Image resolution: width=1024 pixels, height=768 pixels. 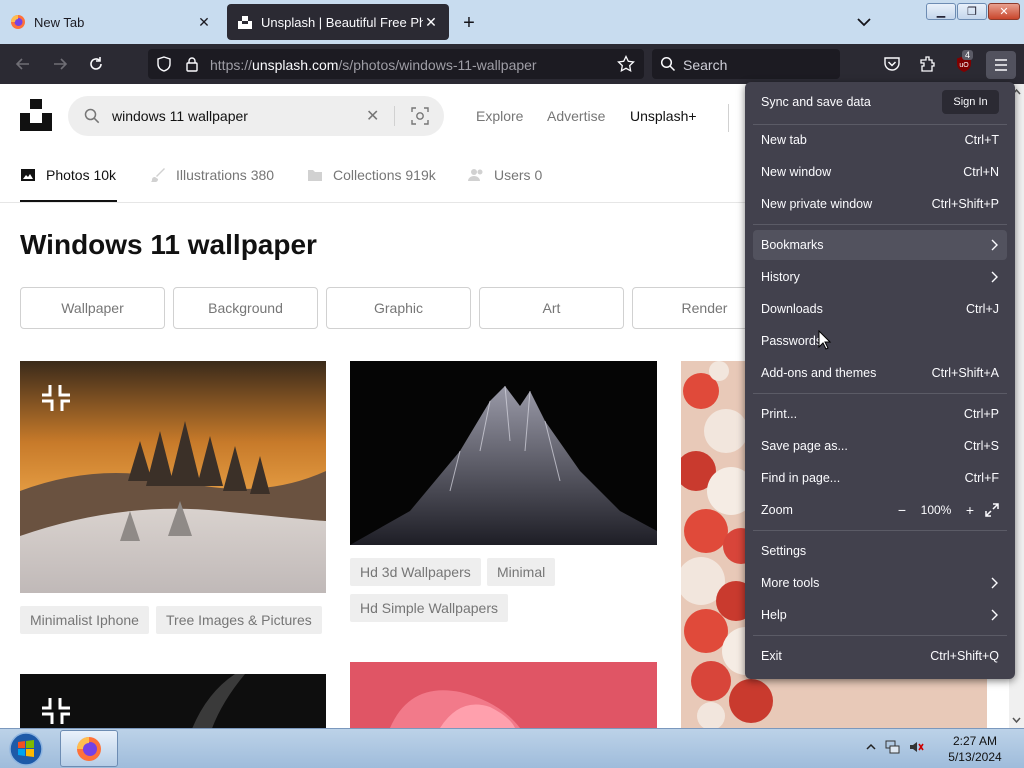 I want to click on zoom-in-button: +, so click(x=970, y=510).